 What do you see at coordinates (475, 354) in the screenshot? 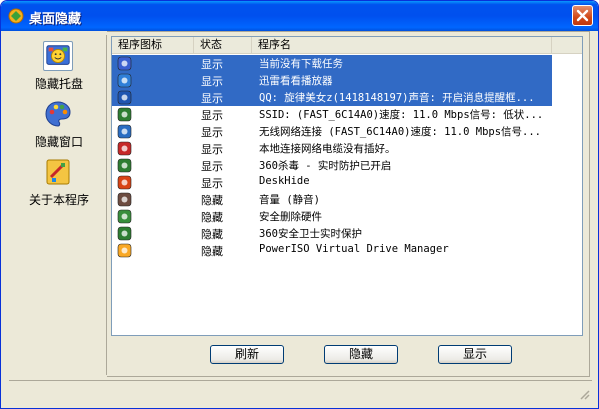
I see `show-button: 显示` at bounding box center [475, 354].